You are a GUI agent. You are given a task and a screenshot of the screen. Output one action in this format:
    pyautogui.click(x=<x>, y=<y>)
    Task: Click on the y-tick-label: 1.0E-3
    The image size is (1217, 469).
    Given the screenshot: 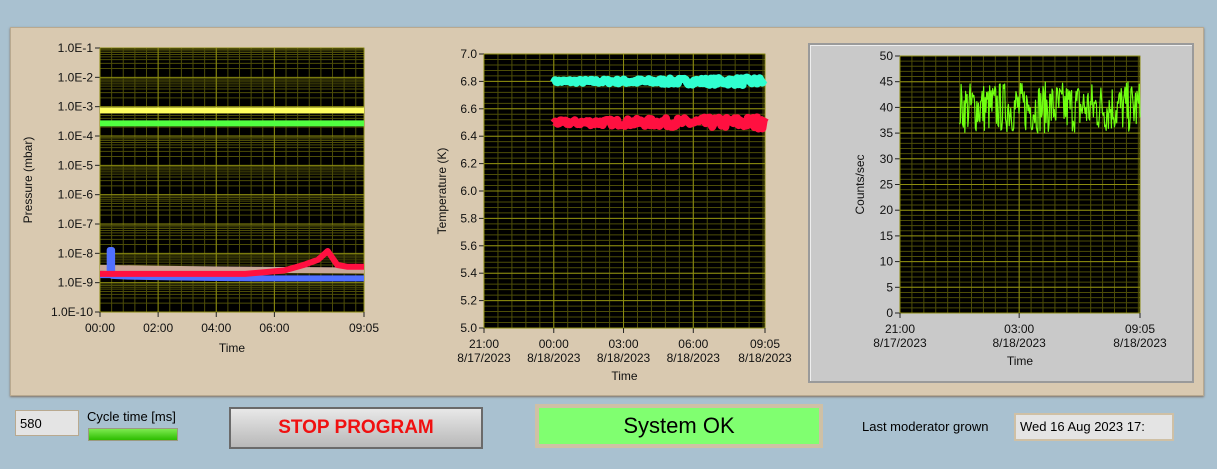 What is the action you would take?
    pyautogui.click(x=76, y=107)
    